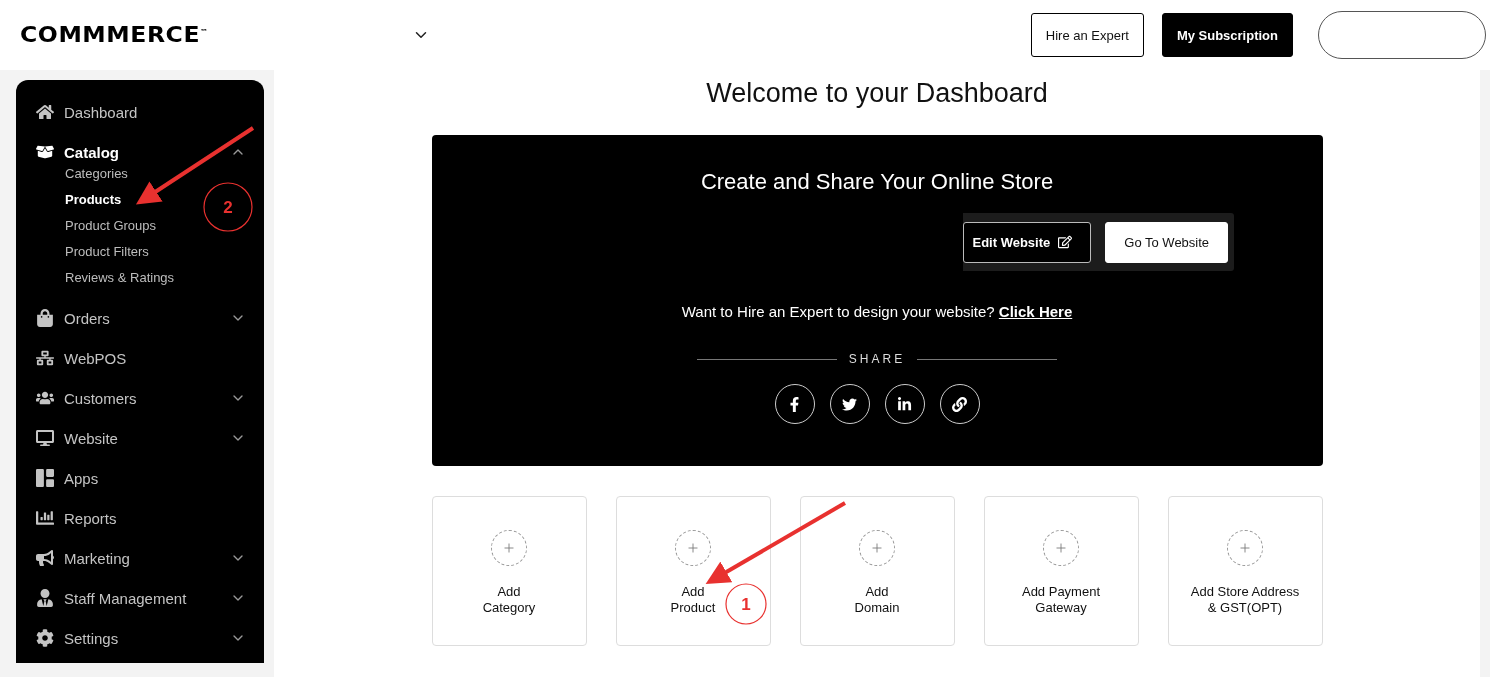 This screenshot has height=677, width=1490. What do you see at coordinates (140, 398) in the screenshot?
I see `sidebar-item: Customers` at bounding box center [140, 398].